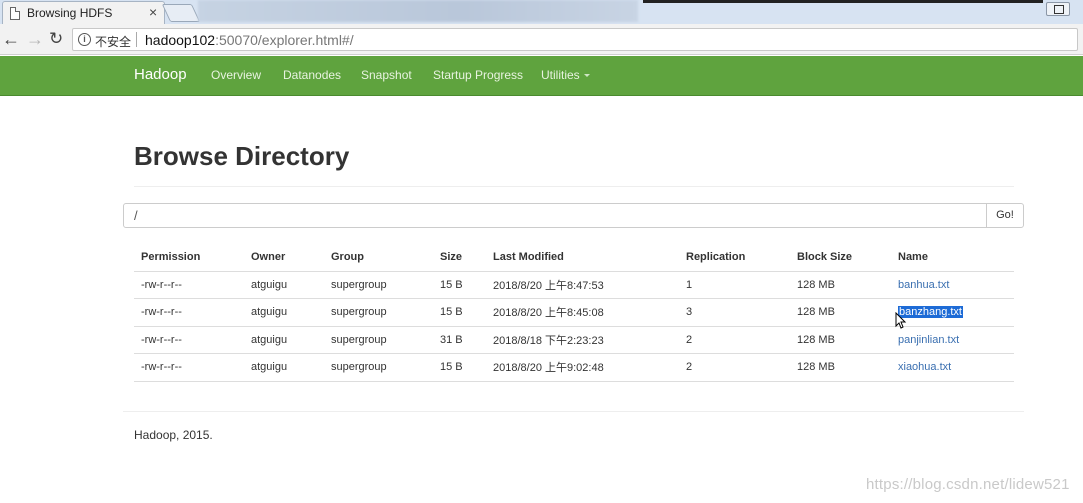 The height and width of the screenshot is (503, 1083). I want to click on new-tab-button, so click(181, 13).